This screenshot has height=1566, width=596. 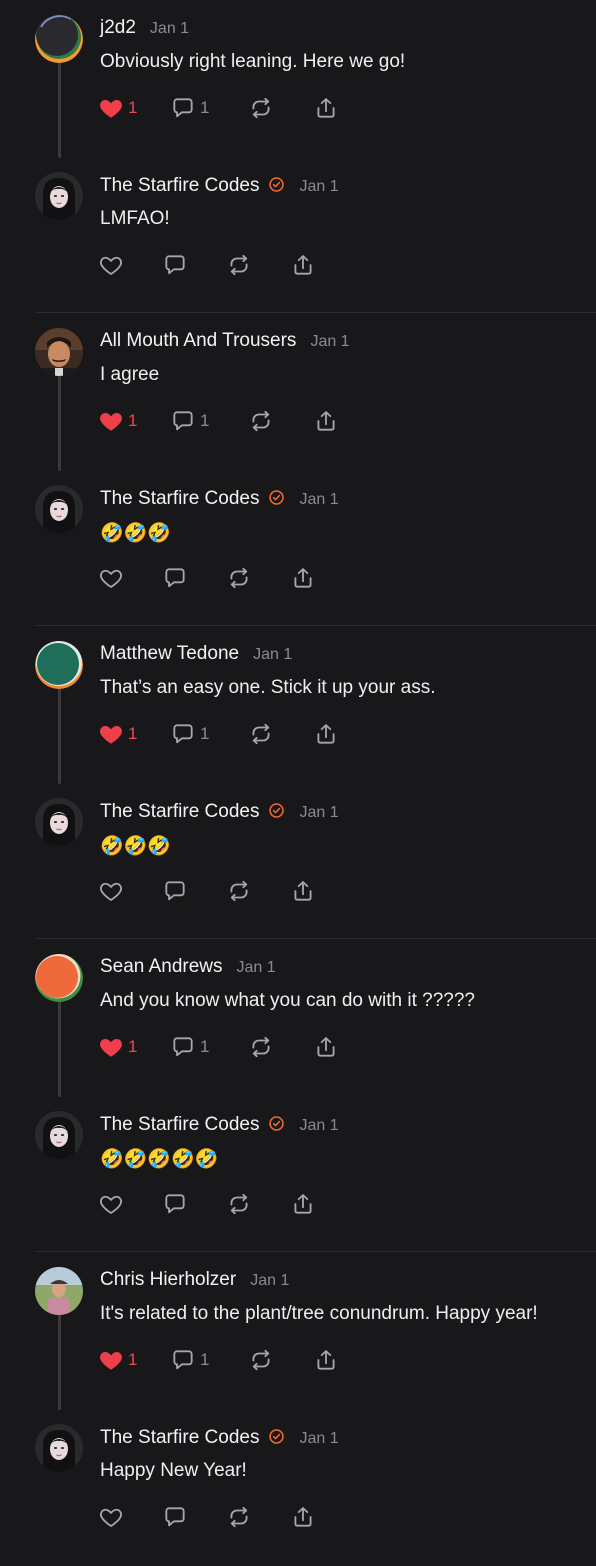 I want to click on author-name: Sean Andrews, so click(x=161, y=967).